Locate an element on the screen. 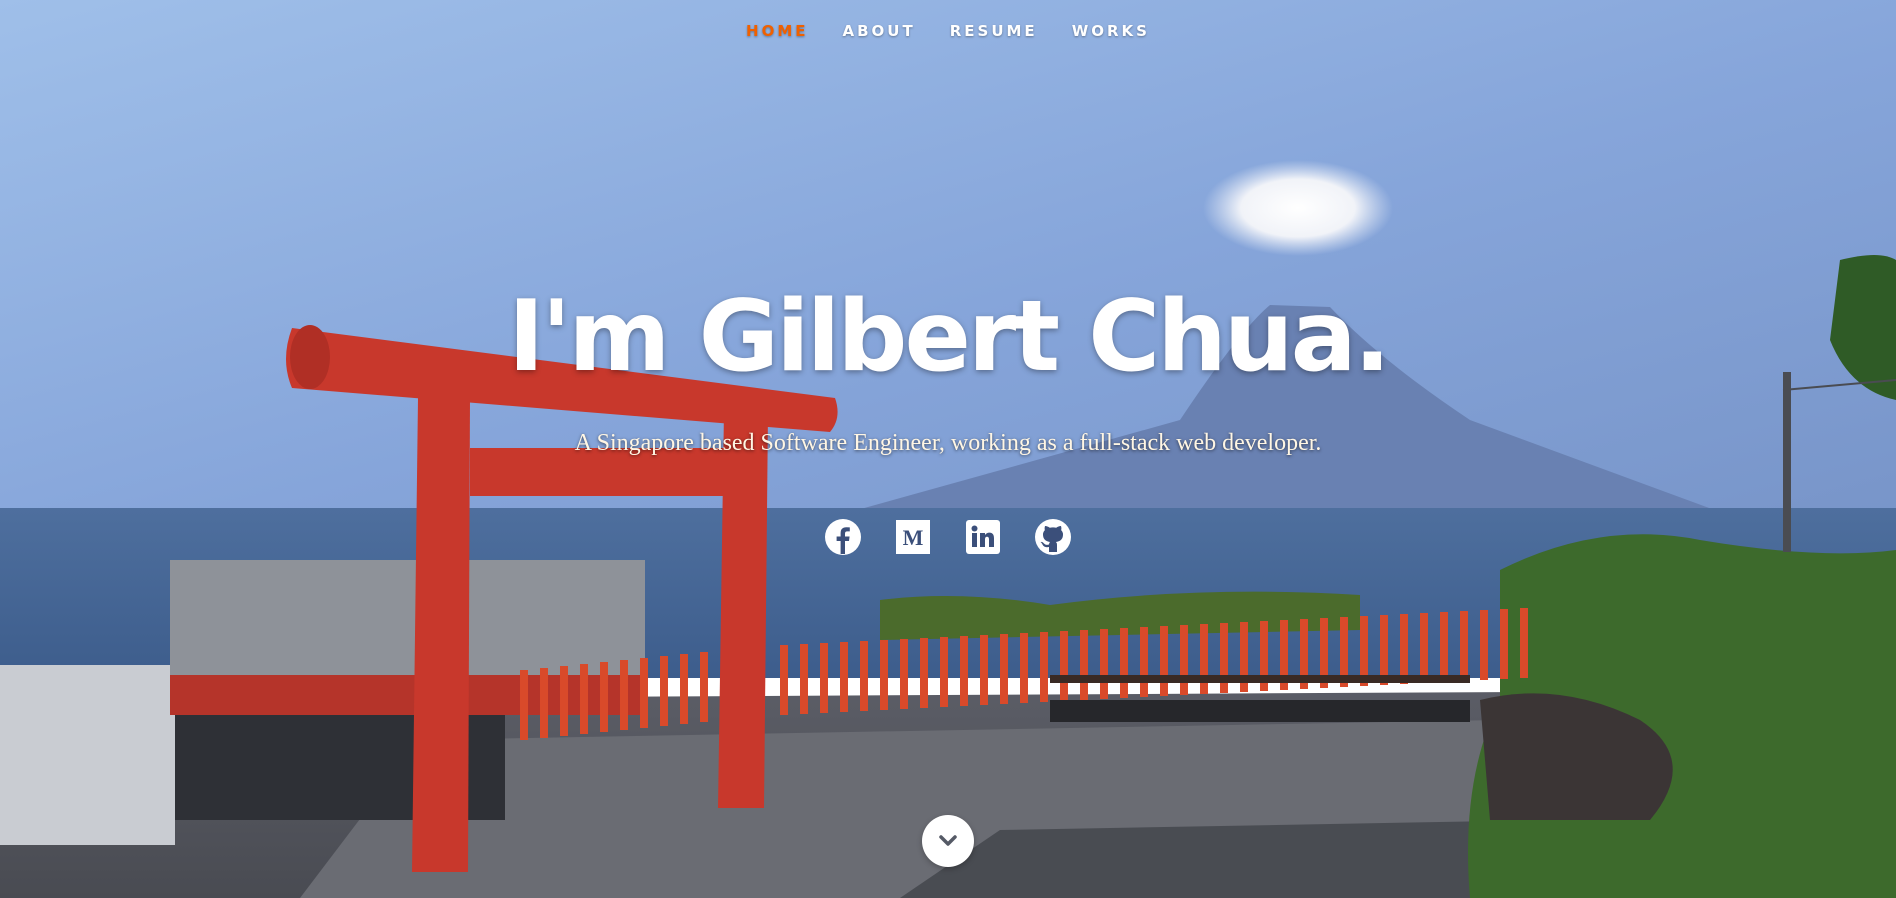 This screenshot has width=1896, height=898. linkedin-link is located at coordinates (983, 537).